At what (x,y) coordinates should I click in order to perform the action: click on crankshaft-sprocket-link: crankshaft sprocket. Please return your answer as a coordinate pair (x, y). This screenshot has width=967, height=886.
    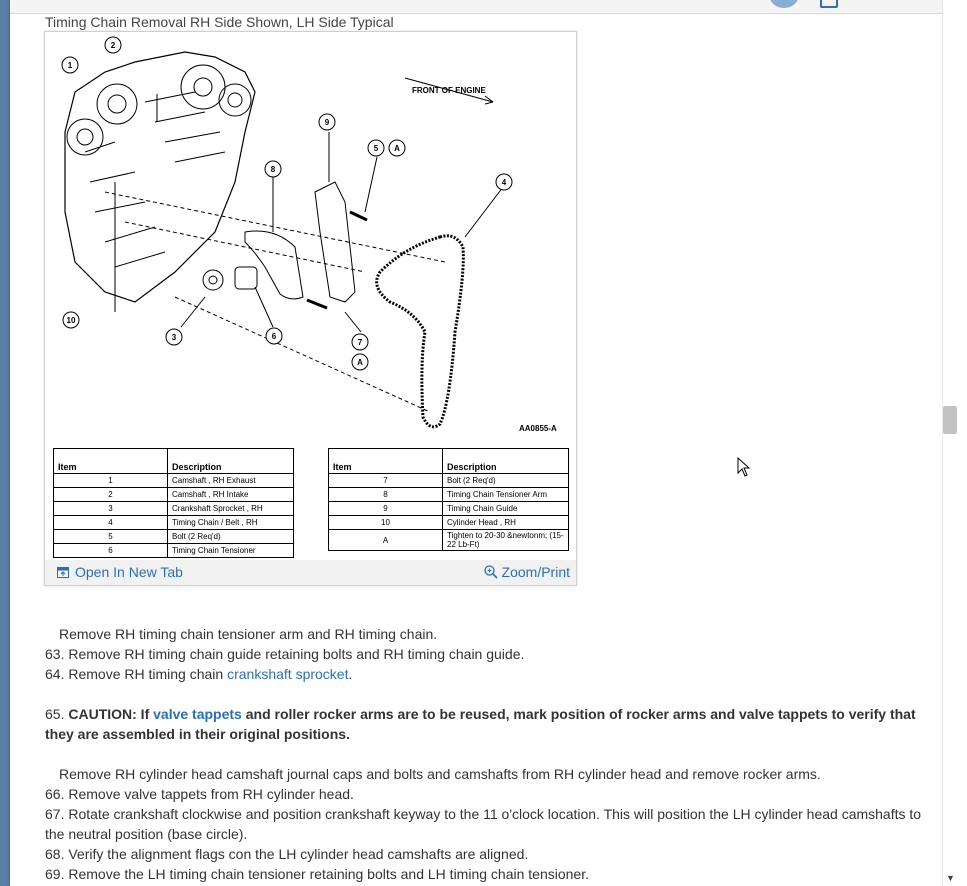
    Looking at the image, I should click on (287, 674).